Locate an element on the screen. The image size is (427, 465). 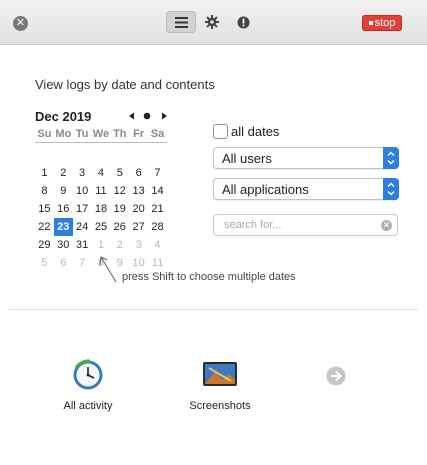
calendar-month-label: Dec 2019 is located at coordinates (63, 116).